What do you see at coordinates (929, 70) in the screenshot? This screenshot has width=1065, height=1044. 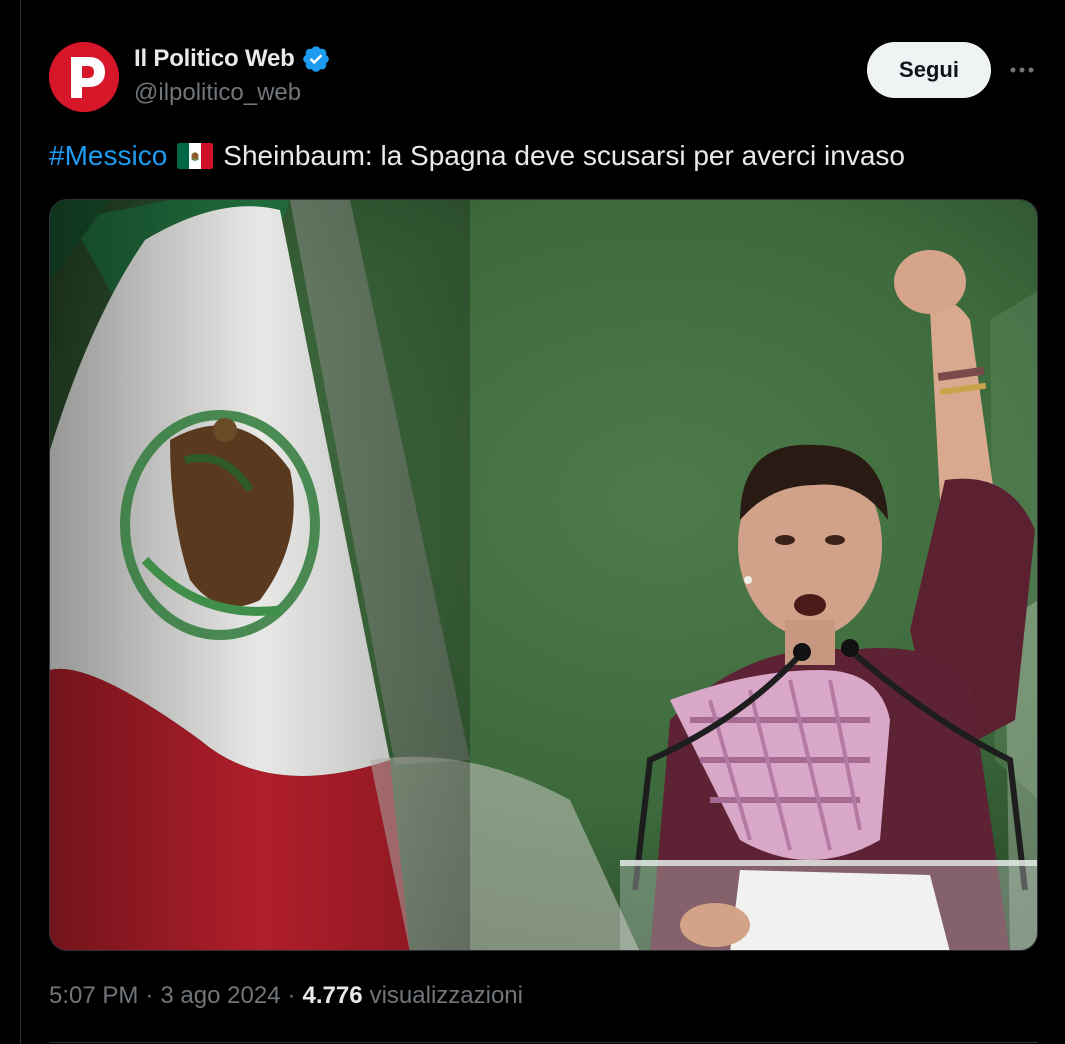 I see `follow-button: Segui` at bounding box center [929, 70].